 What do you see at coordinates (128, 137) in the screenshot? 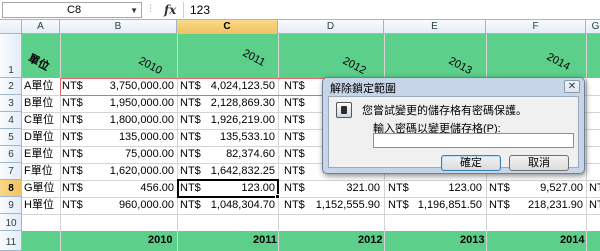
I see `value-cell: 135,000.00` at bounding box center [128, 137].